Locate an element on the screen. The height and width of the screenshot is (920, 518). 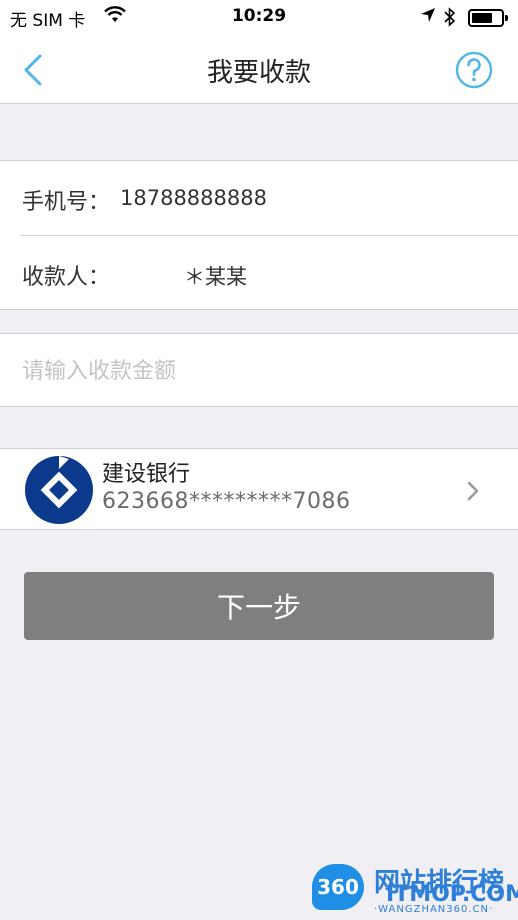
location-arrow-icon is located at coordinates (428, 17).